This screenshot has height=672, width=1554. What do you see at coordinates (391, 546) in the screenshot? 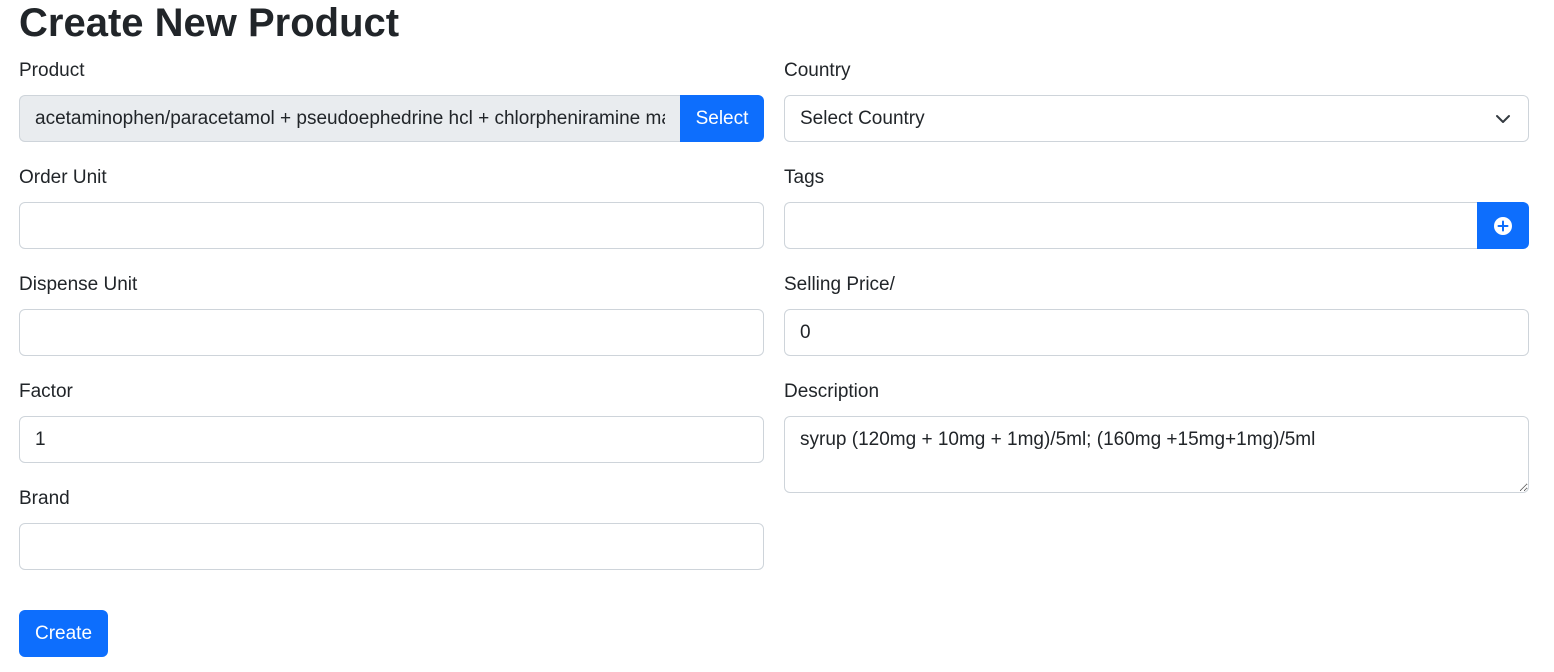
I see `brand-field` at bounding box center [391, 546].